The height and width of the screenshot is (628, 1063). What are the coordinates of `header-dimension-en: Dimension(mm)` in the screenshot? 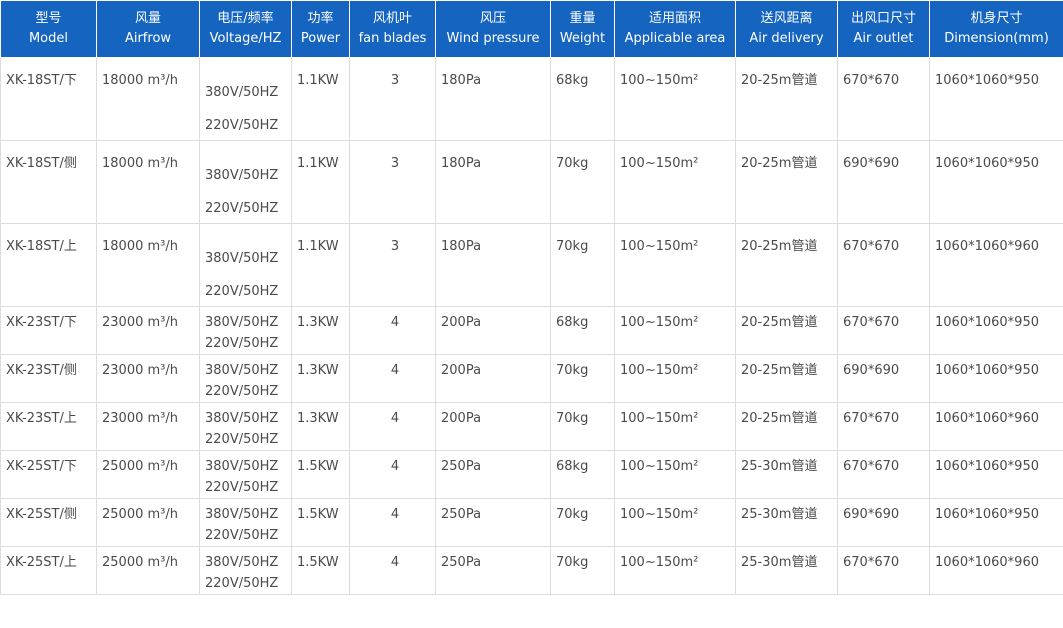 It's located at (996, 38).